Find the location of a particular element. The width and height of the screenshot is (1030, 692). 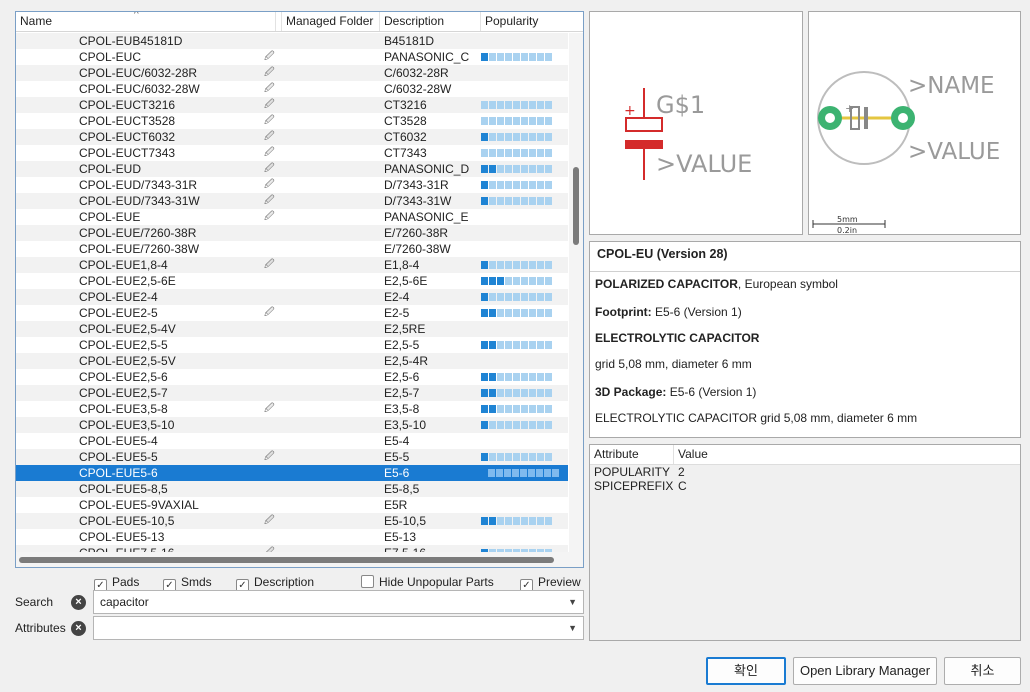

table-row: CPOL-EUE5-6 E5-6 is located at coordinates (292, 473).